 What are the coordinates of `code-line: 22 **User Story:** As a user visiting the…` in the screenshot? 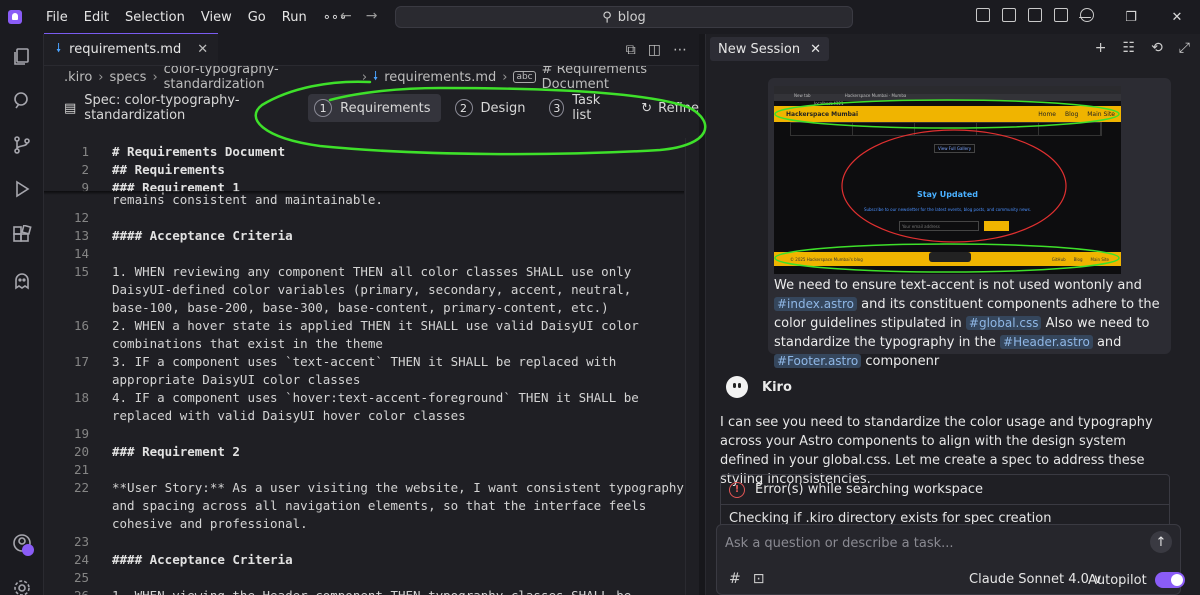 It's located at (364, 488).